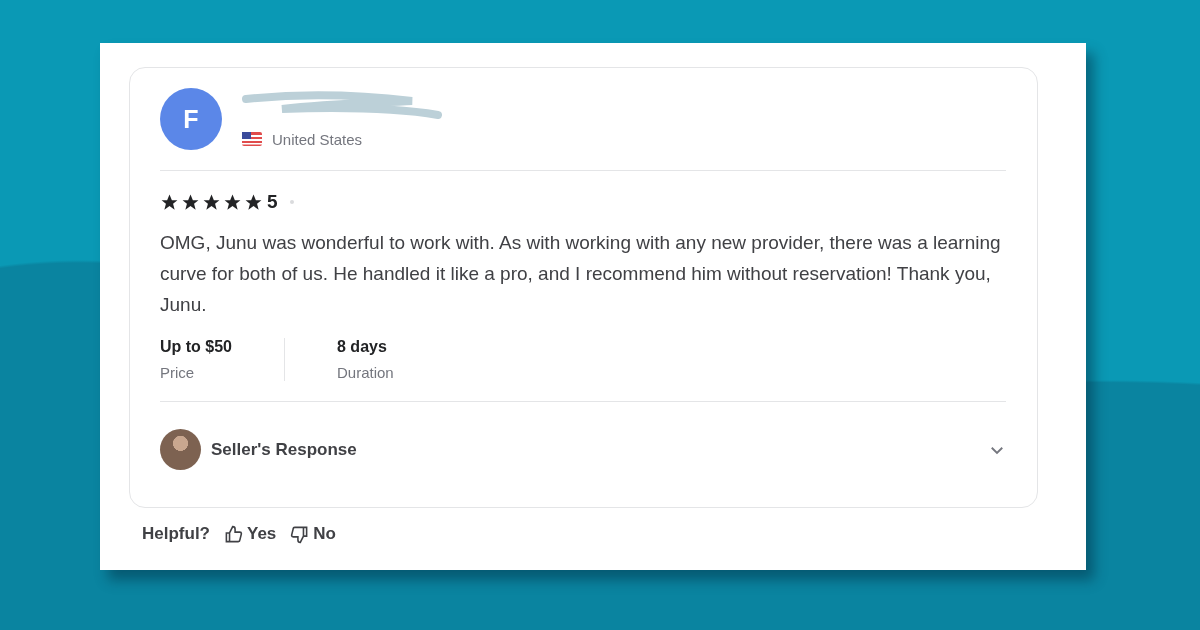 The height and width of the screenshot is (630, 1200). Describe the element at coordinates (250, 534) in the screenshot. I see `yes-button: Yes` at that location.